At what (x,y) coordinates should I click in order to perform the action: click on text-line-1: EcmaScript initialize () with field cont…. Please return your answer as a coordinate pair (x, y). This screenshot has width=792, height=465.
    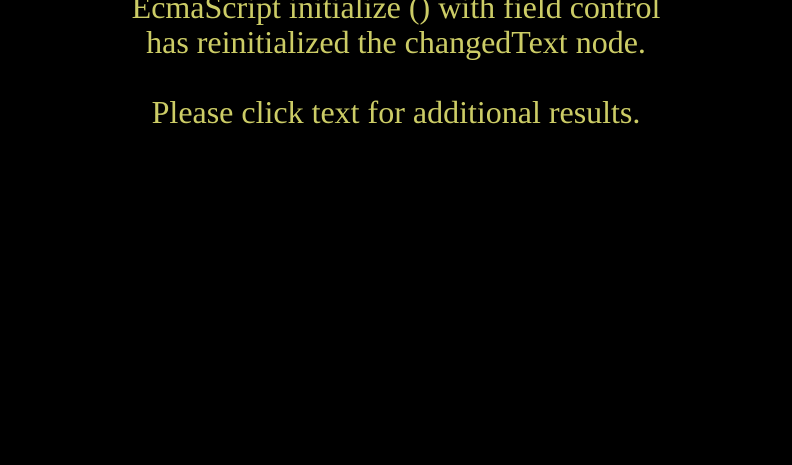
    Looking at the image, I should click on (396, 12).